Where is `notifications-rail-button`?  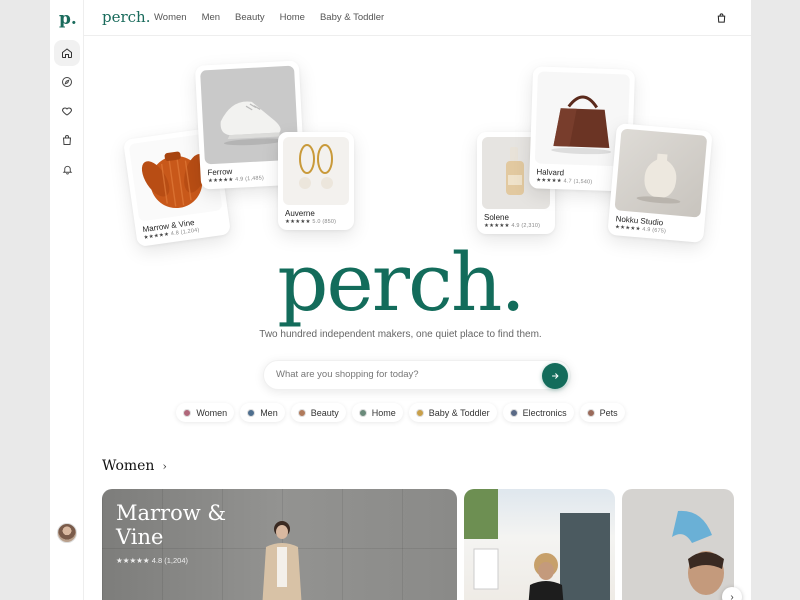
notifications-rail-button is located at coordinates (67, 169).